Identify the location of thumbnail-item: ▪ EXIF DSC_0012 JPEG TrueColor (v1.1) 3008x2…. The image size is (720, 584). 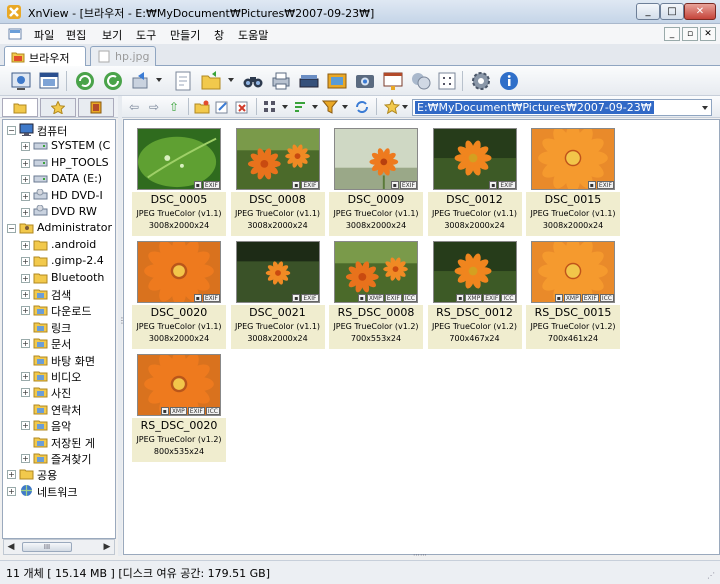
(474, 180).